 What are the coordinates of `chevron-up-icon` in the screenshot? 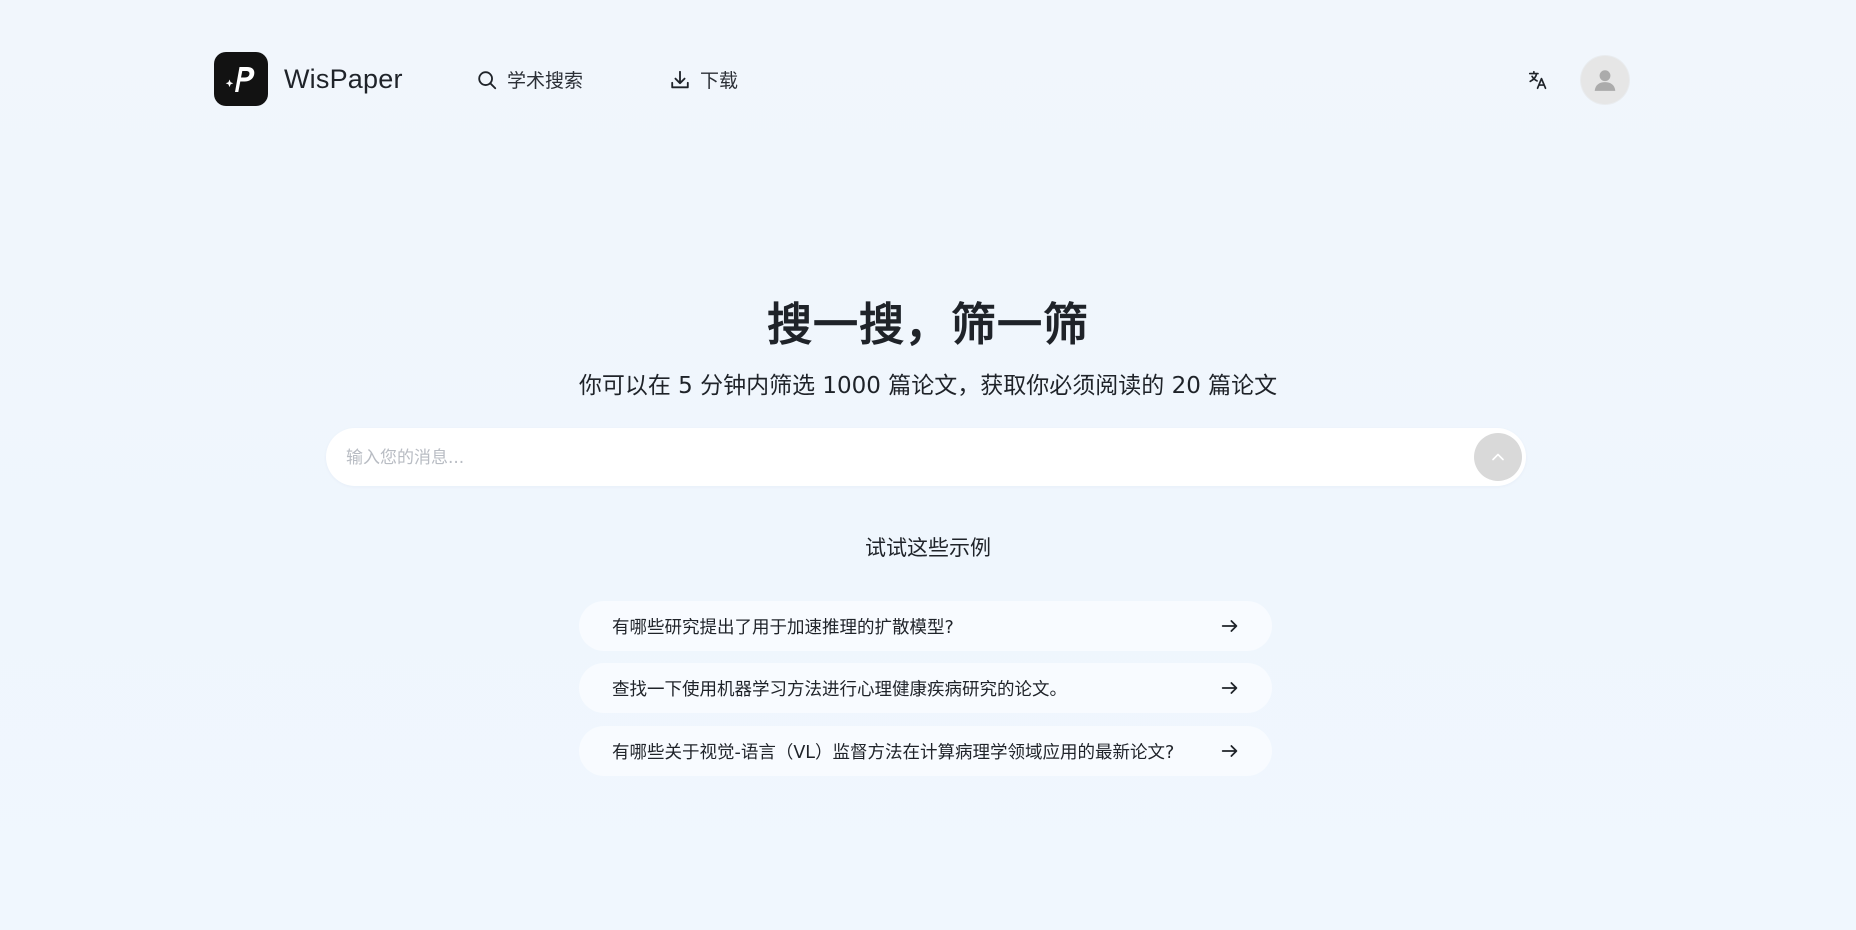 It's located at (1498, 457).